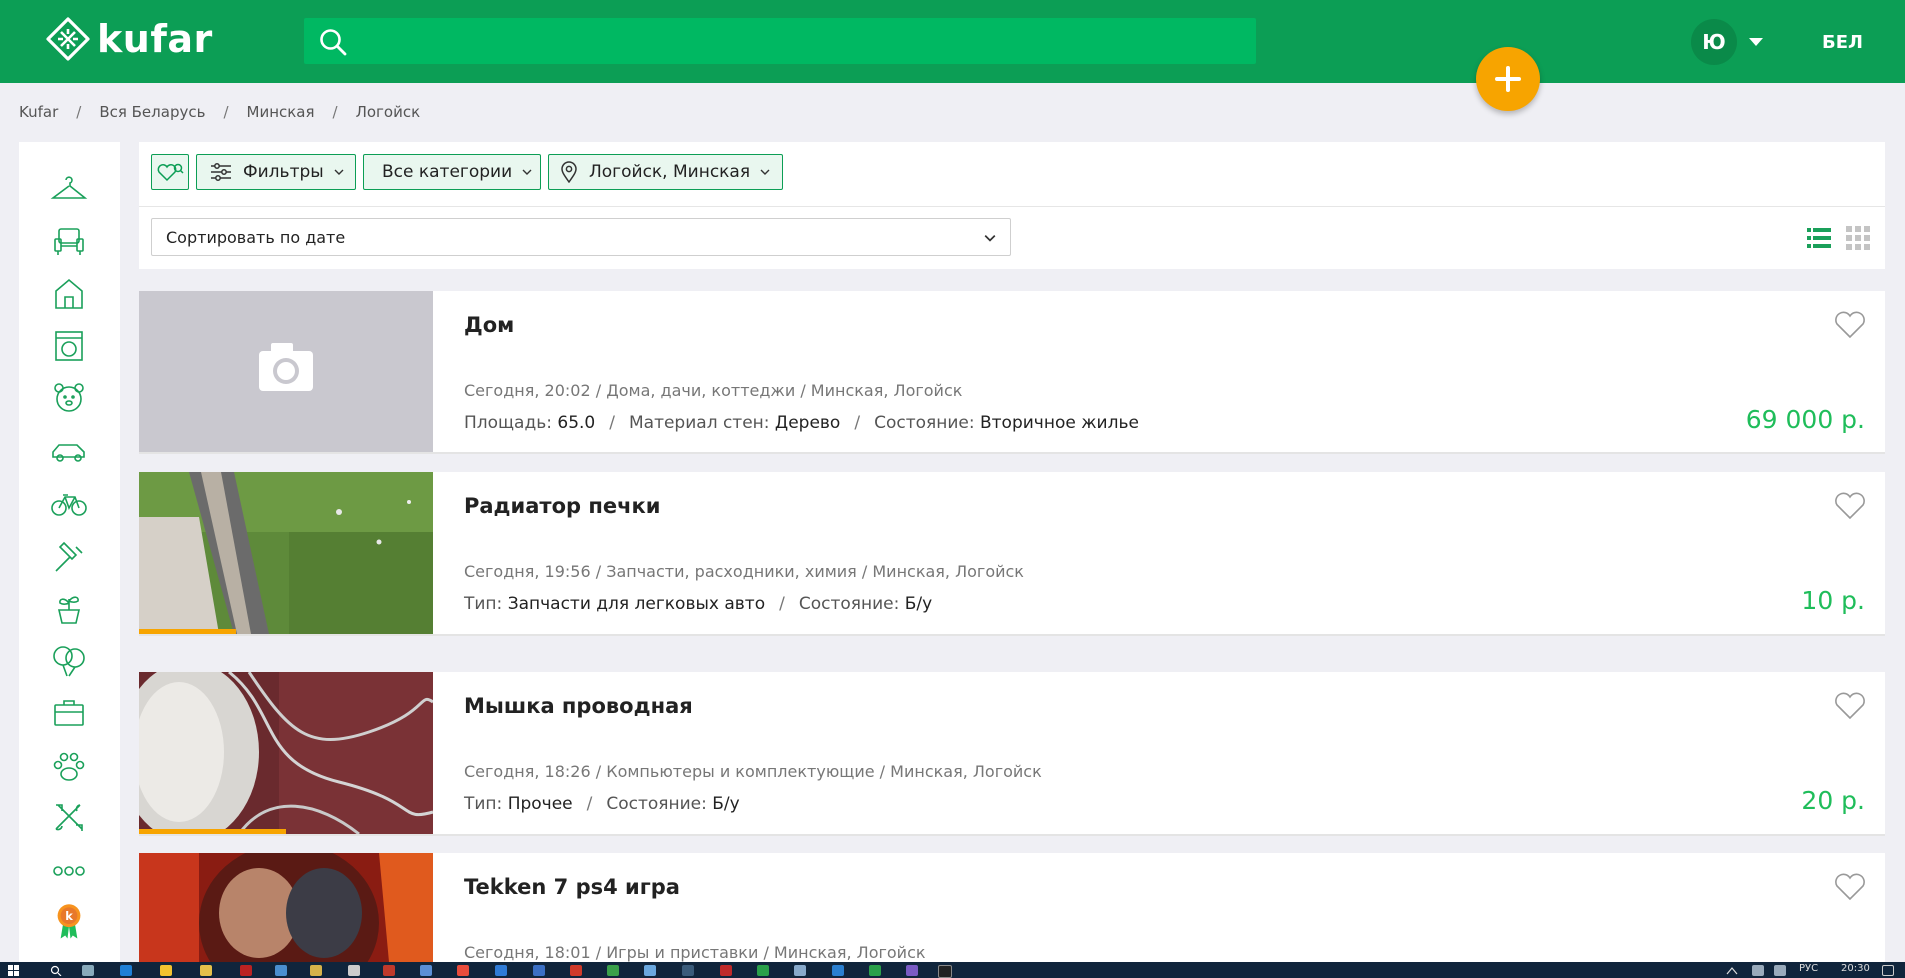  Describe the element at coordinates (69, 608) in the screenshot. I see `plant-pot-icon` at that location.